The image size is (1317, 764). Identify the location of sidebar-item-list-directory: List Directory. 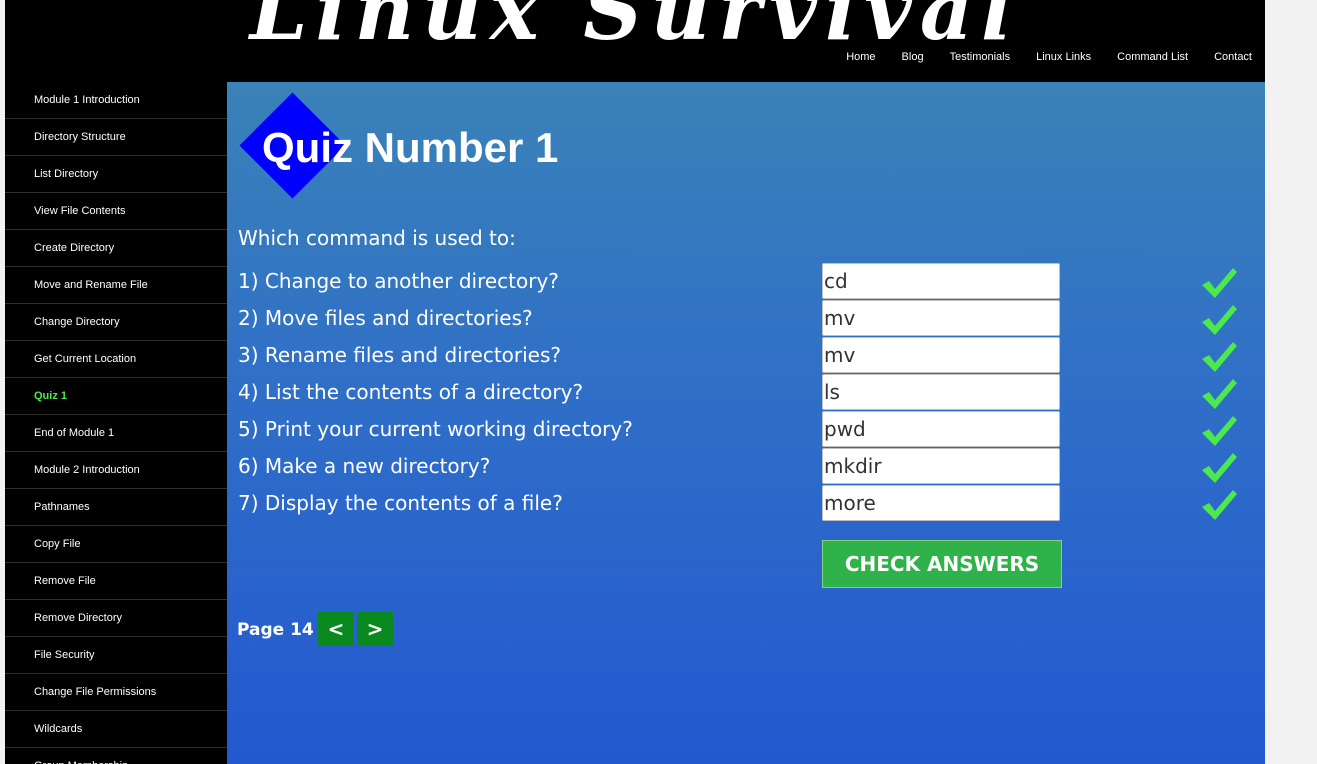
(116, 174).